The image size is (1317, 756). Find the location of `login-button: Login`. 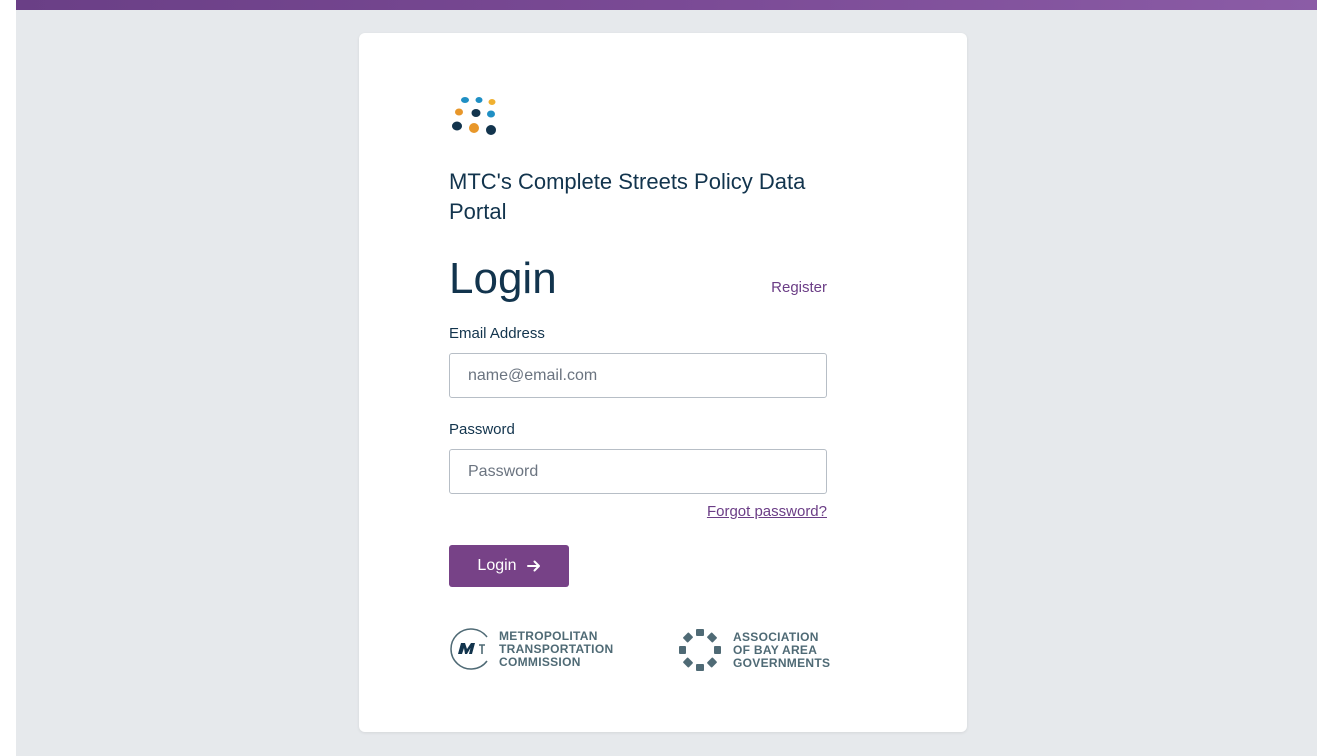

login-button: Login is located at coordinates (509, 566).